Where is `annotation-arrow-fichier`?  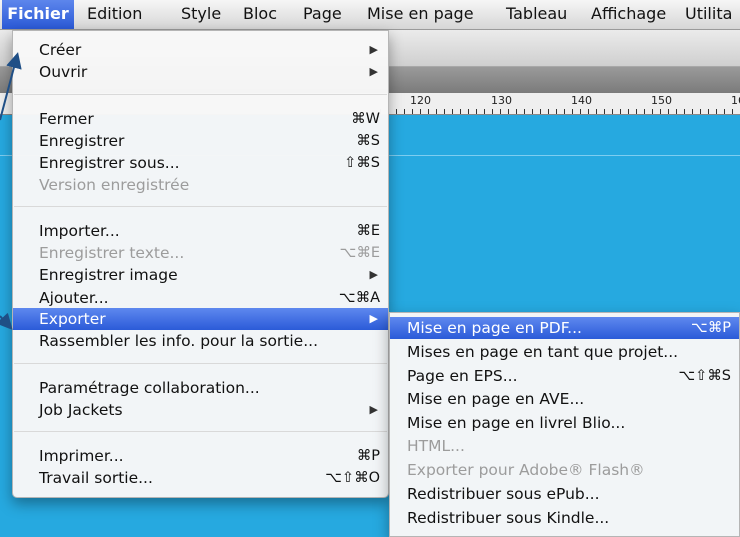
annotation-arrow-fichier is located at coordinates (11, 86).